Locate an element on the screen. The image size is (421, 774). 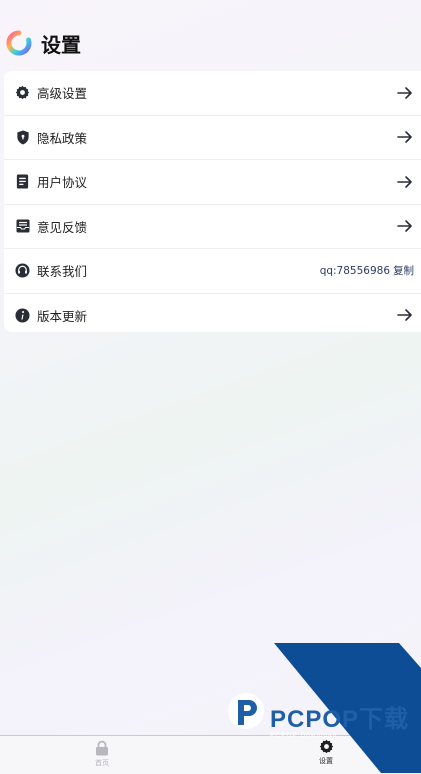
watermark-text: PCPOP下载 PCPOP Download is located at coordinates (339, 719).